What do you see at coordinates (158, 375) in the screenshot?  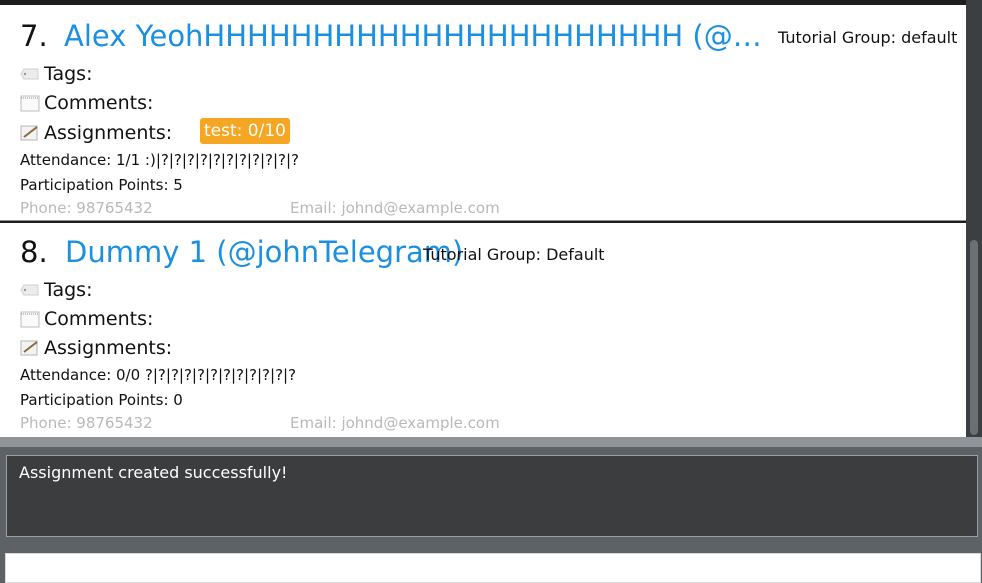 I see `attendance-text: Attendance: 0/0 ?|?|?|?|?|?|?|?|?|?|?|?` at bounding box center [158, 375].